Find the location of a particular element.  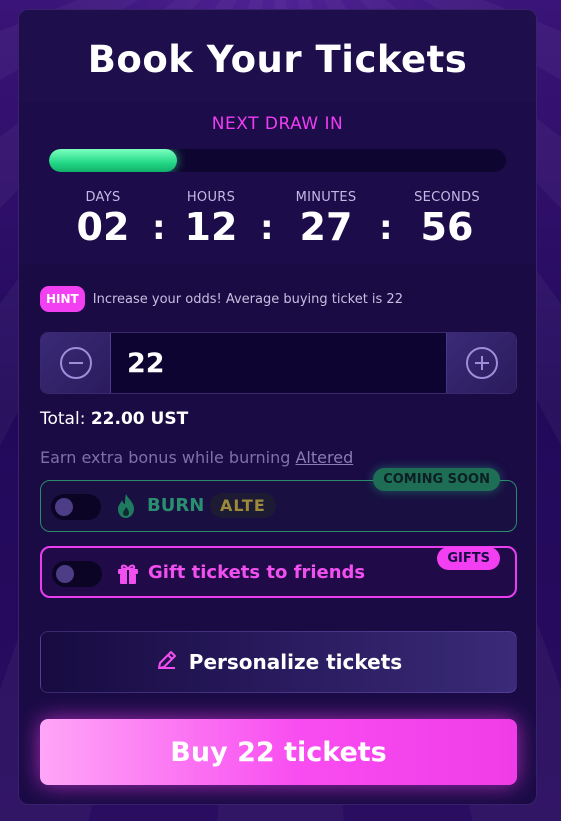

total-label: Total: is located at coordinates (63, 419).